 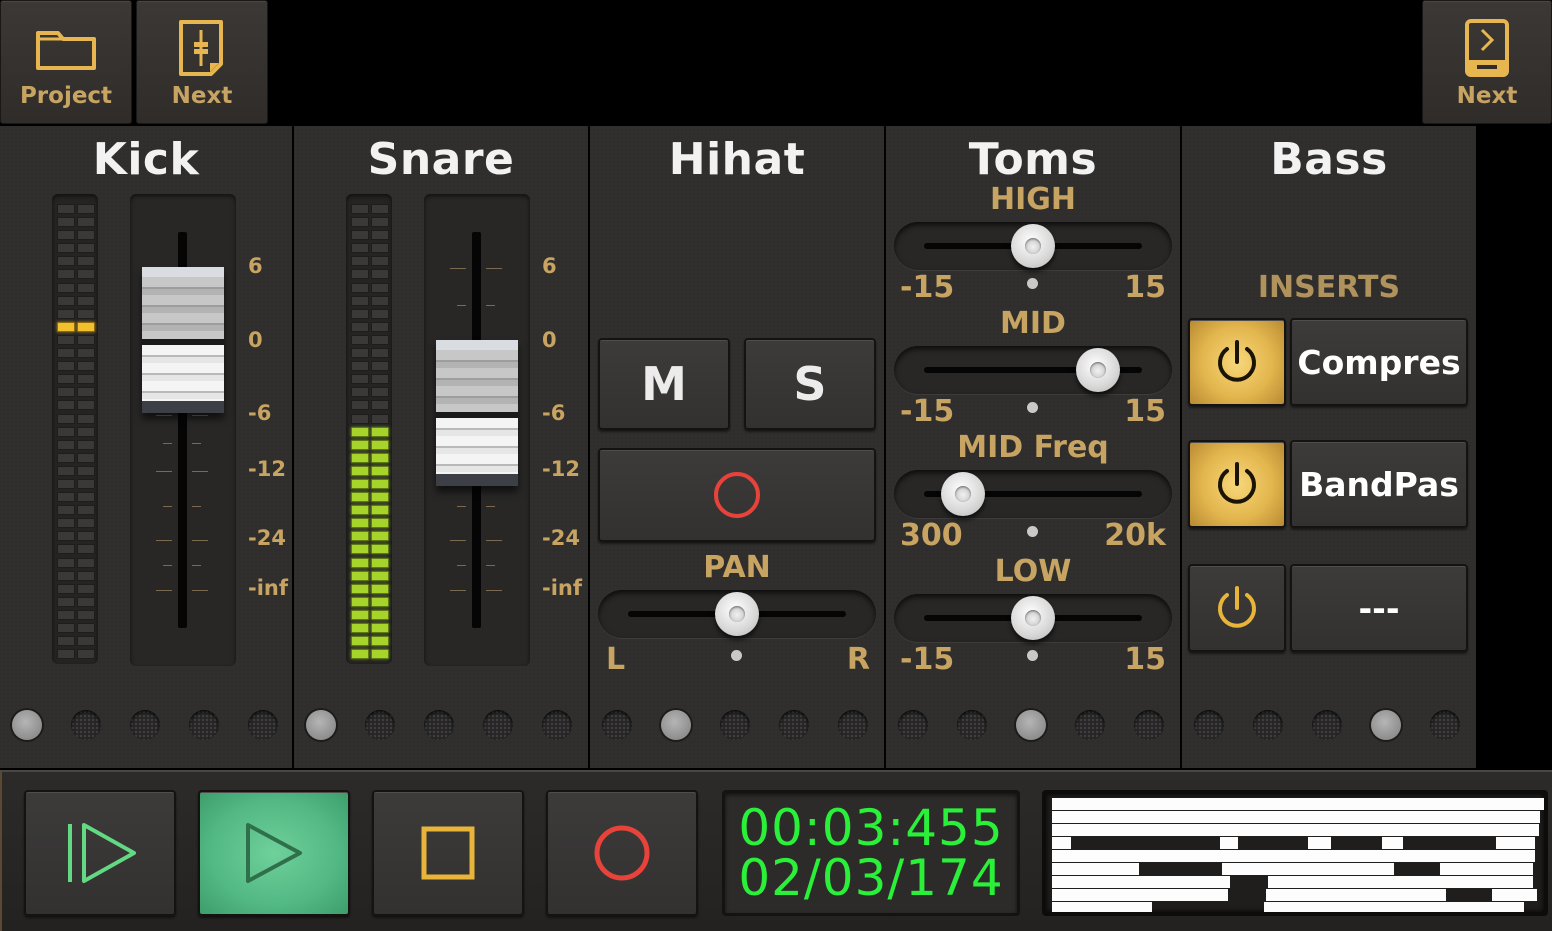 I want to click on pan-slider, so click(x=737, y=614).